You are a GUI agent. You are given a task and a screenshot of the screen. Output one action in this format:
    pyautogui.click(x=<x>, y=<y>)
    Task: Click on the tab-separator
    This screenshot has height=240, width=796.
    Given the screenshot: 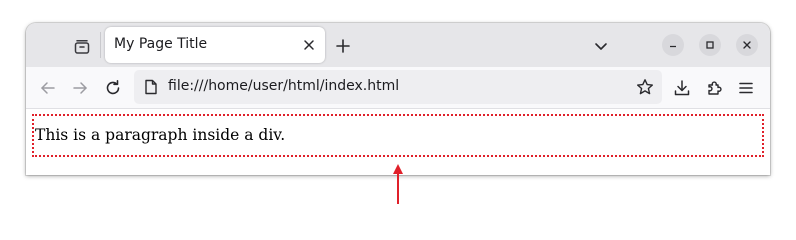 What is the action you would take?
    pyautogui.click(x=100, y=45)
    